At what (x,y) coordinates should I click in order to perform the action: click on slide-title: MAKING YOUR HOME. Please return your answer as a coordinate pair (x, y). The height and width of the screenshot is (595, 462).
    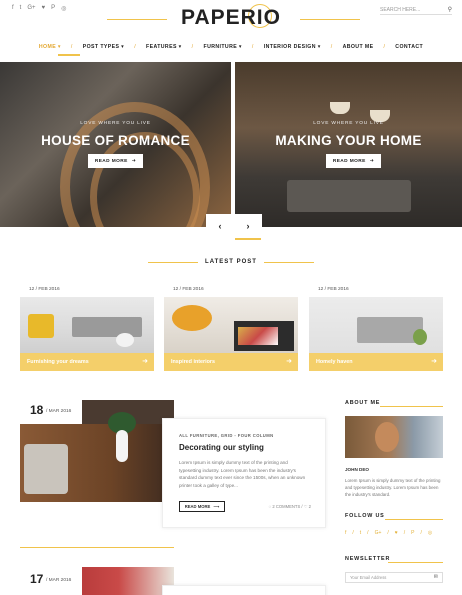
    Looking at the image, I should click on (348, 140).